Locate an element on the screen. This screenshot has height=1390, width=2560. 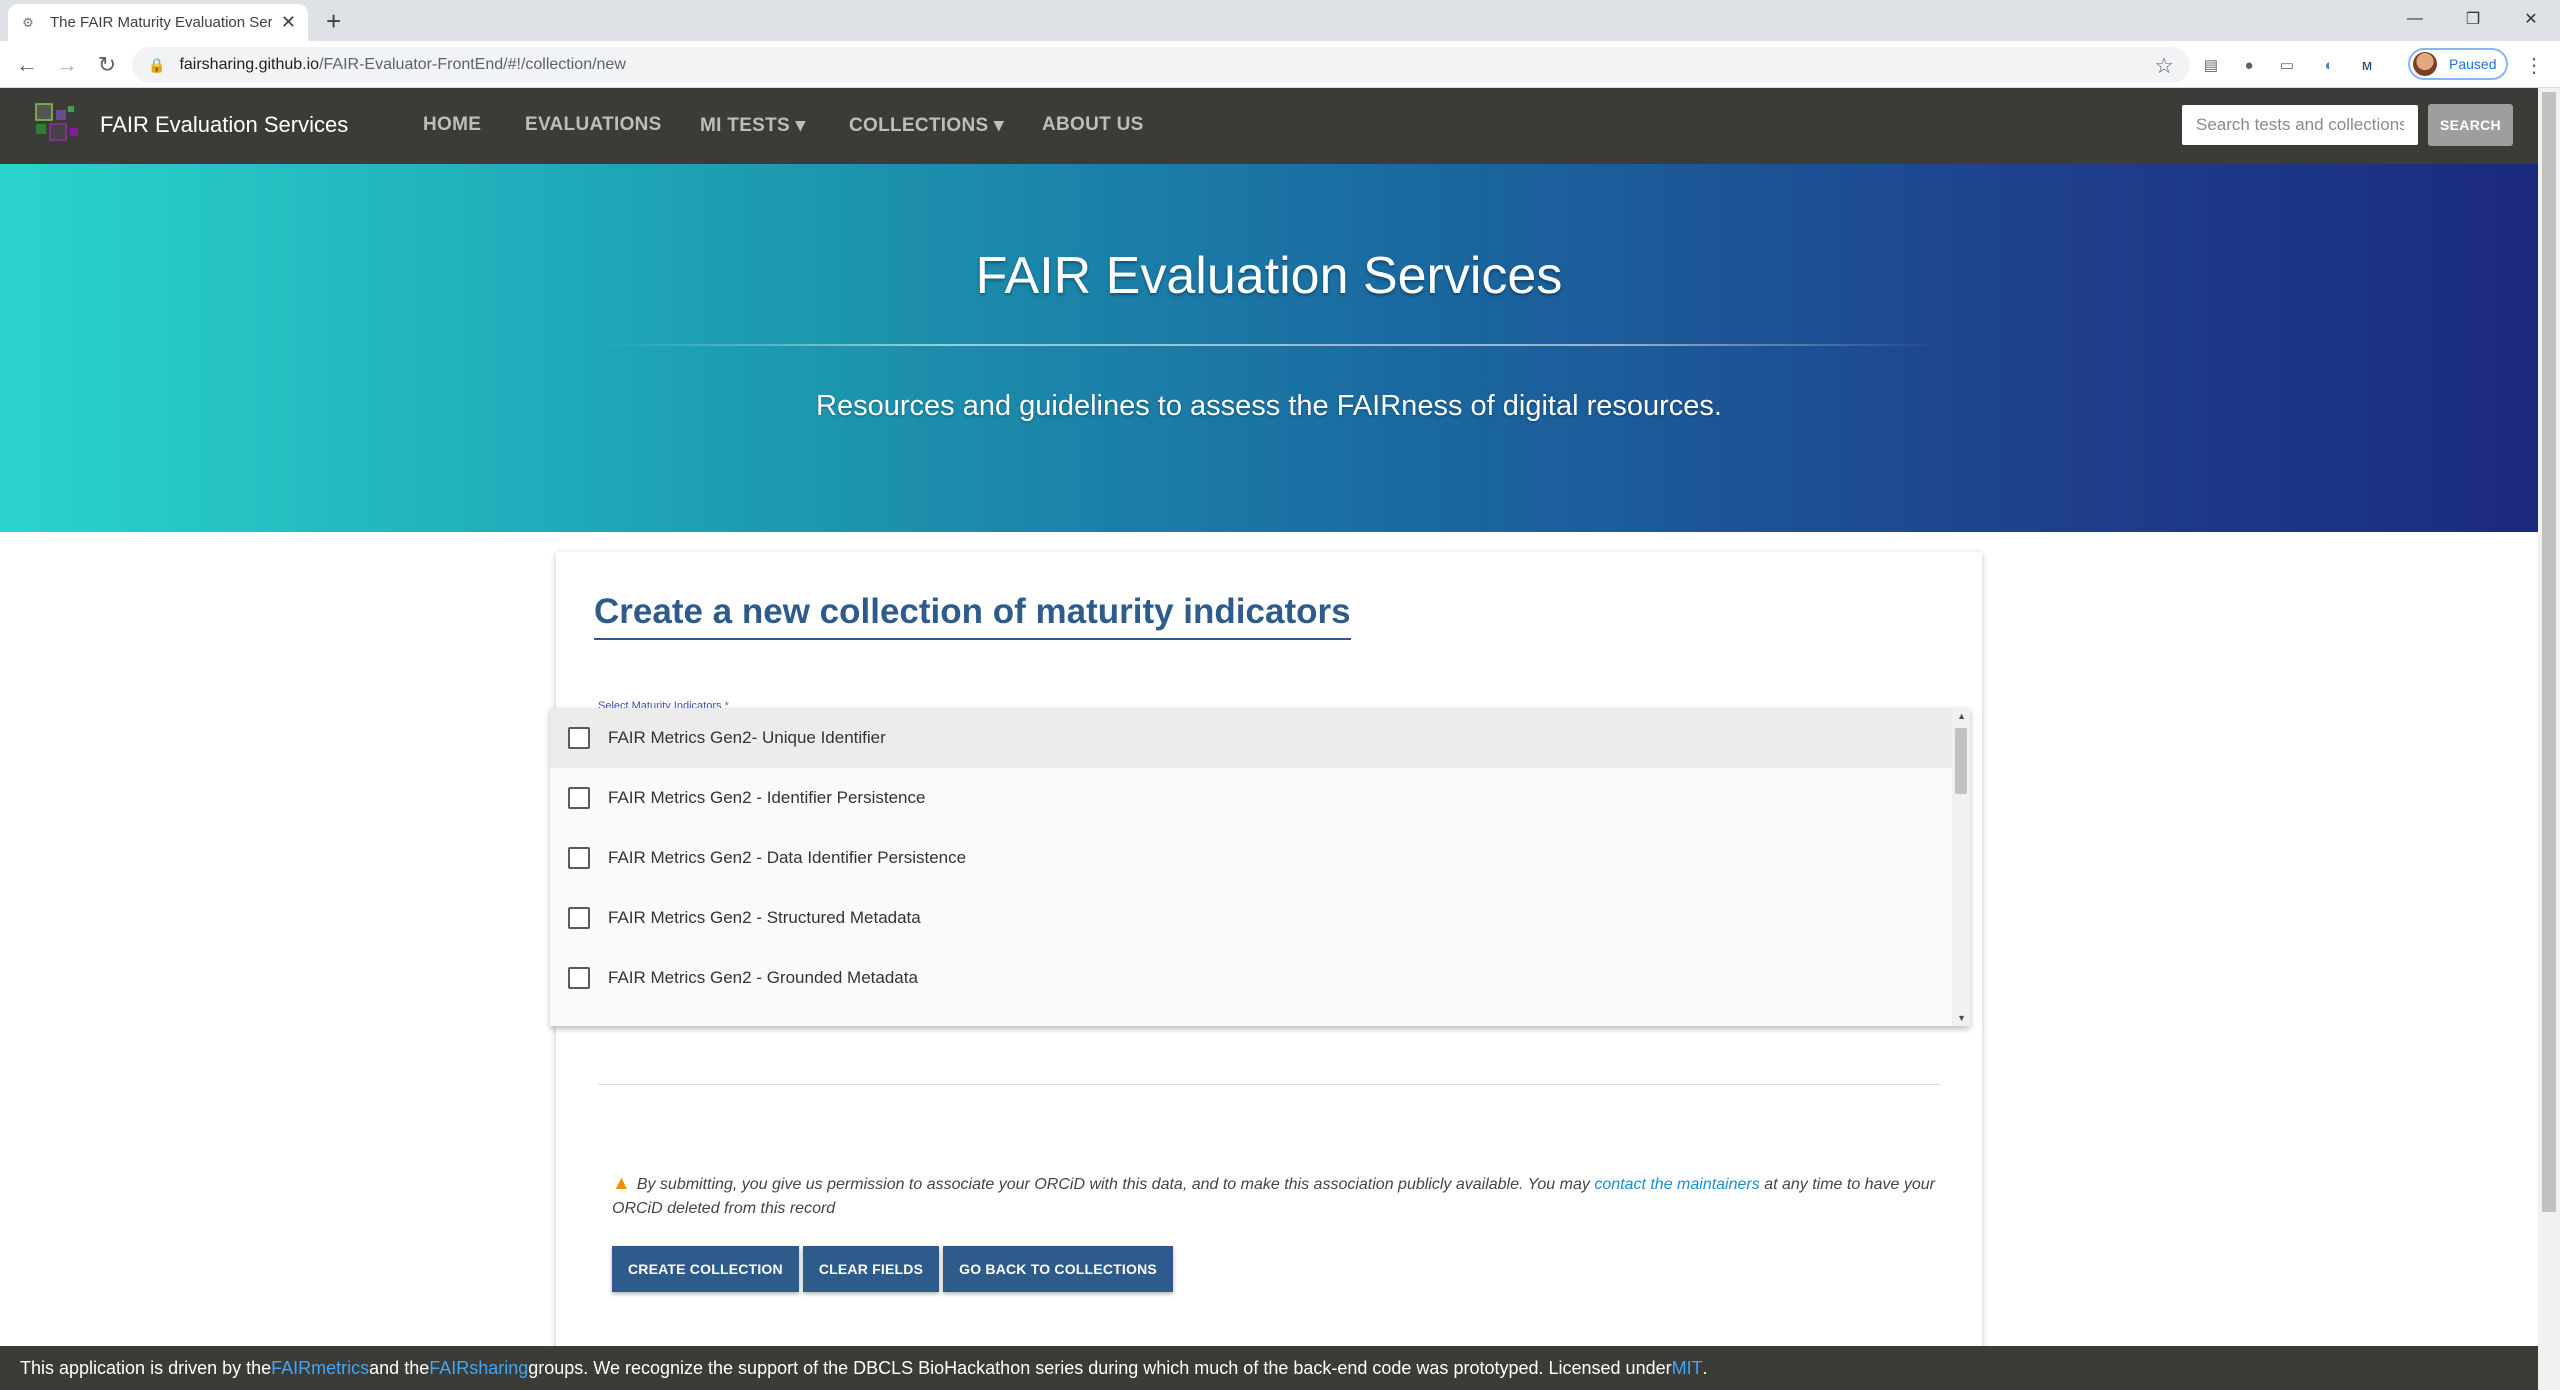
page-scrollbar is located at coordinates (2549, 739).